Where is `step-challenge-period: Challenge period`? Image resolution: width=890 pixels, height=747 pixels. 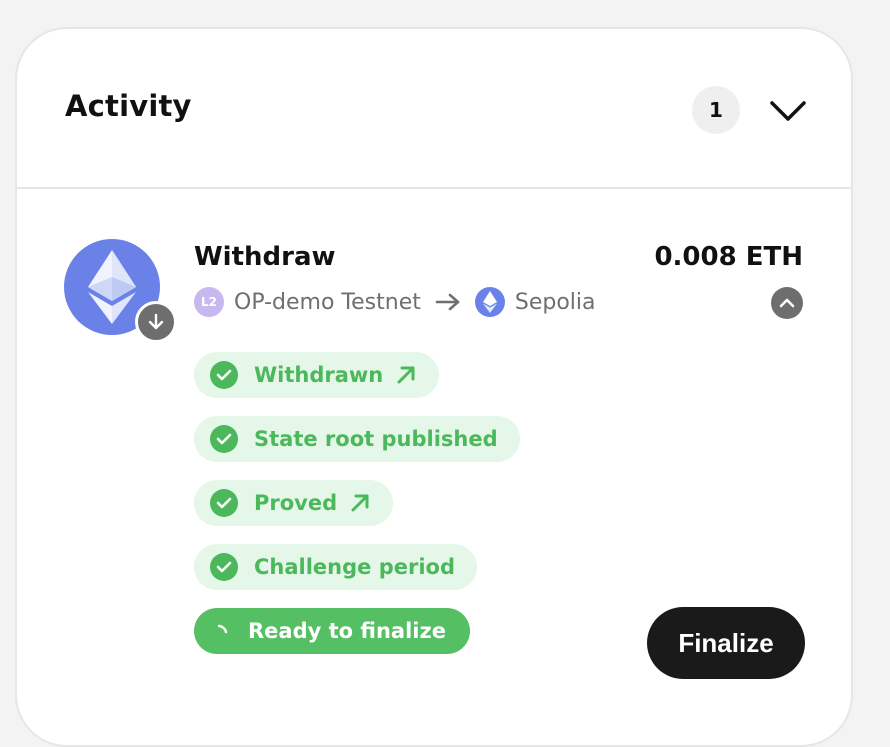 step-challenge-period: Challenge period is located at coordinates (335, 567).